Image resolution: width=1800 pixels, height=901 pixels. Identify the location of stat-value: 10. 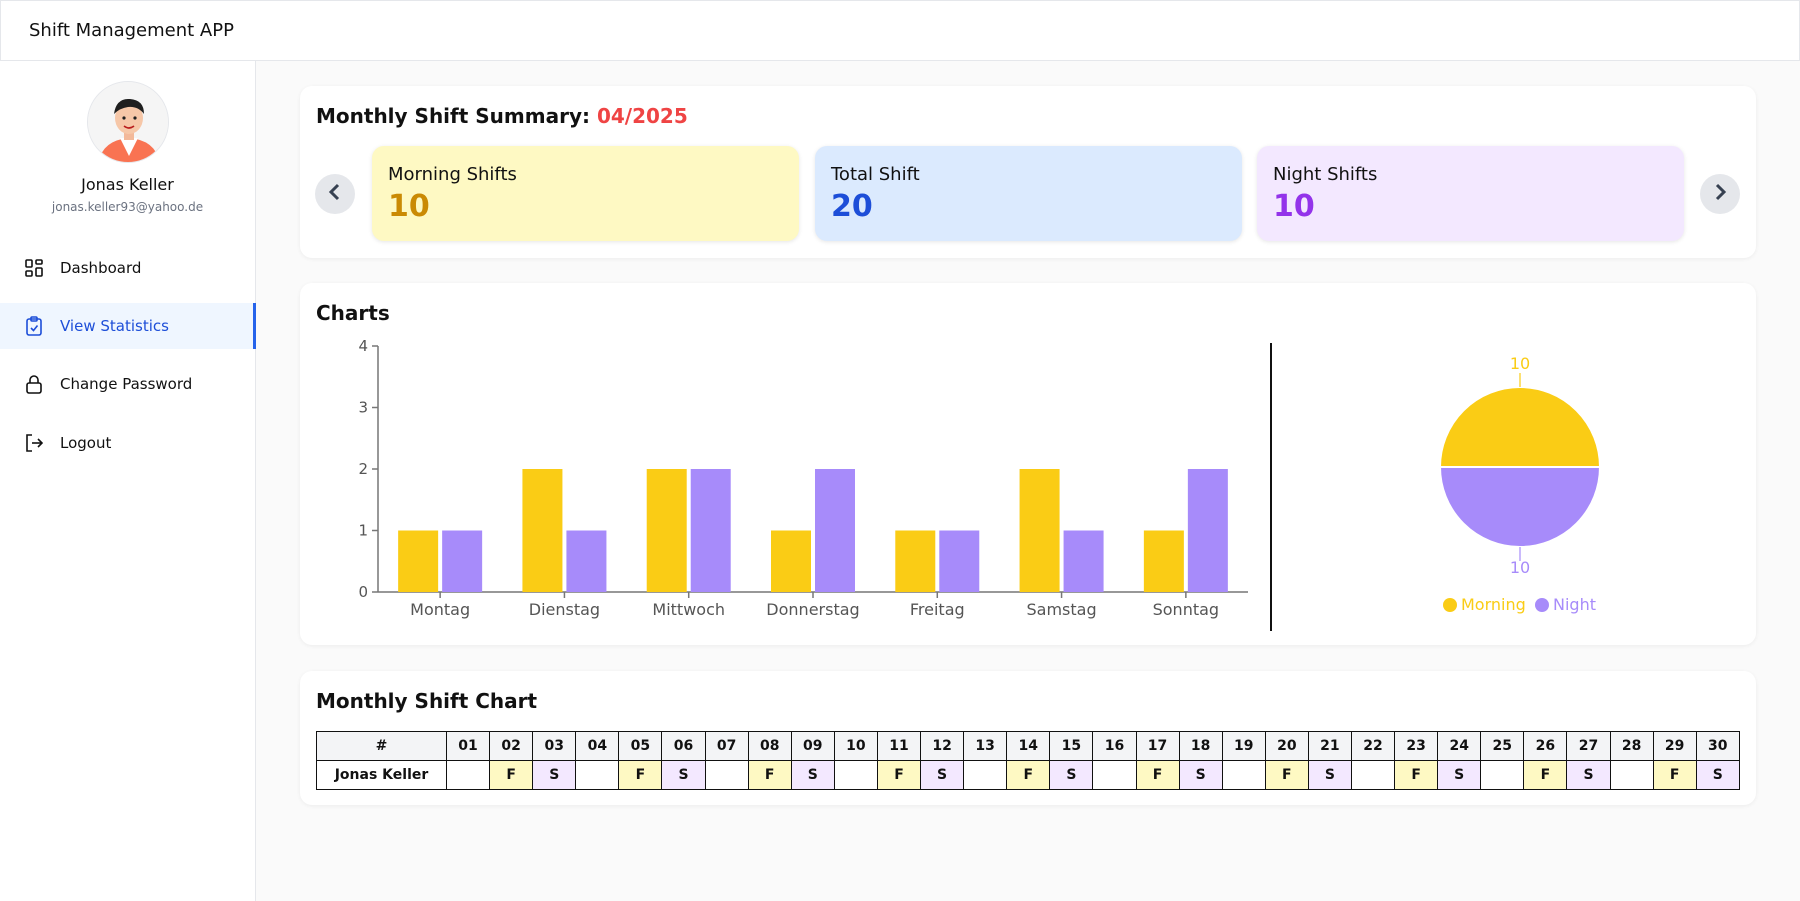
(409, 206).